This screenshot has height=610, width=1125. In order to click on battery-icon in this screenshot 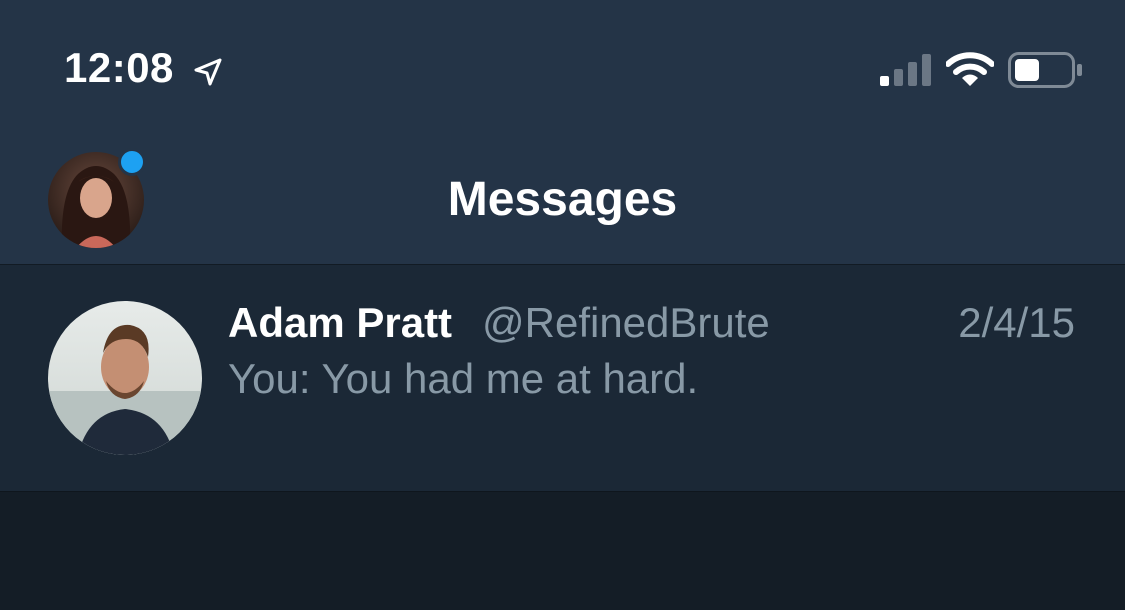, I will do `click(1045, 70)`.